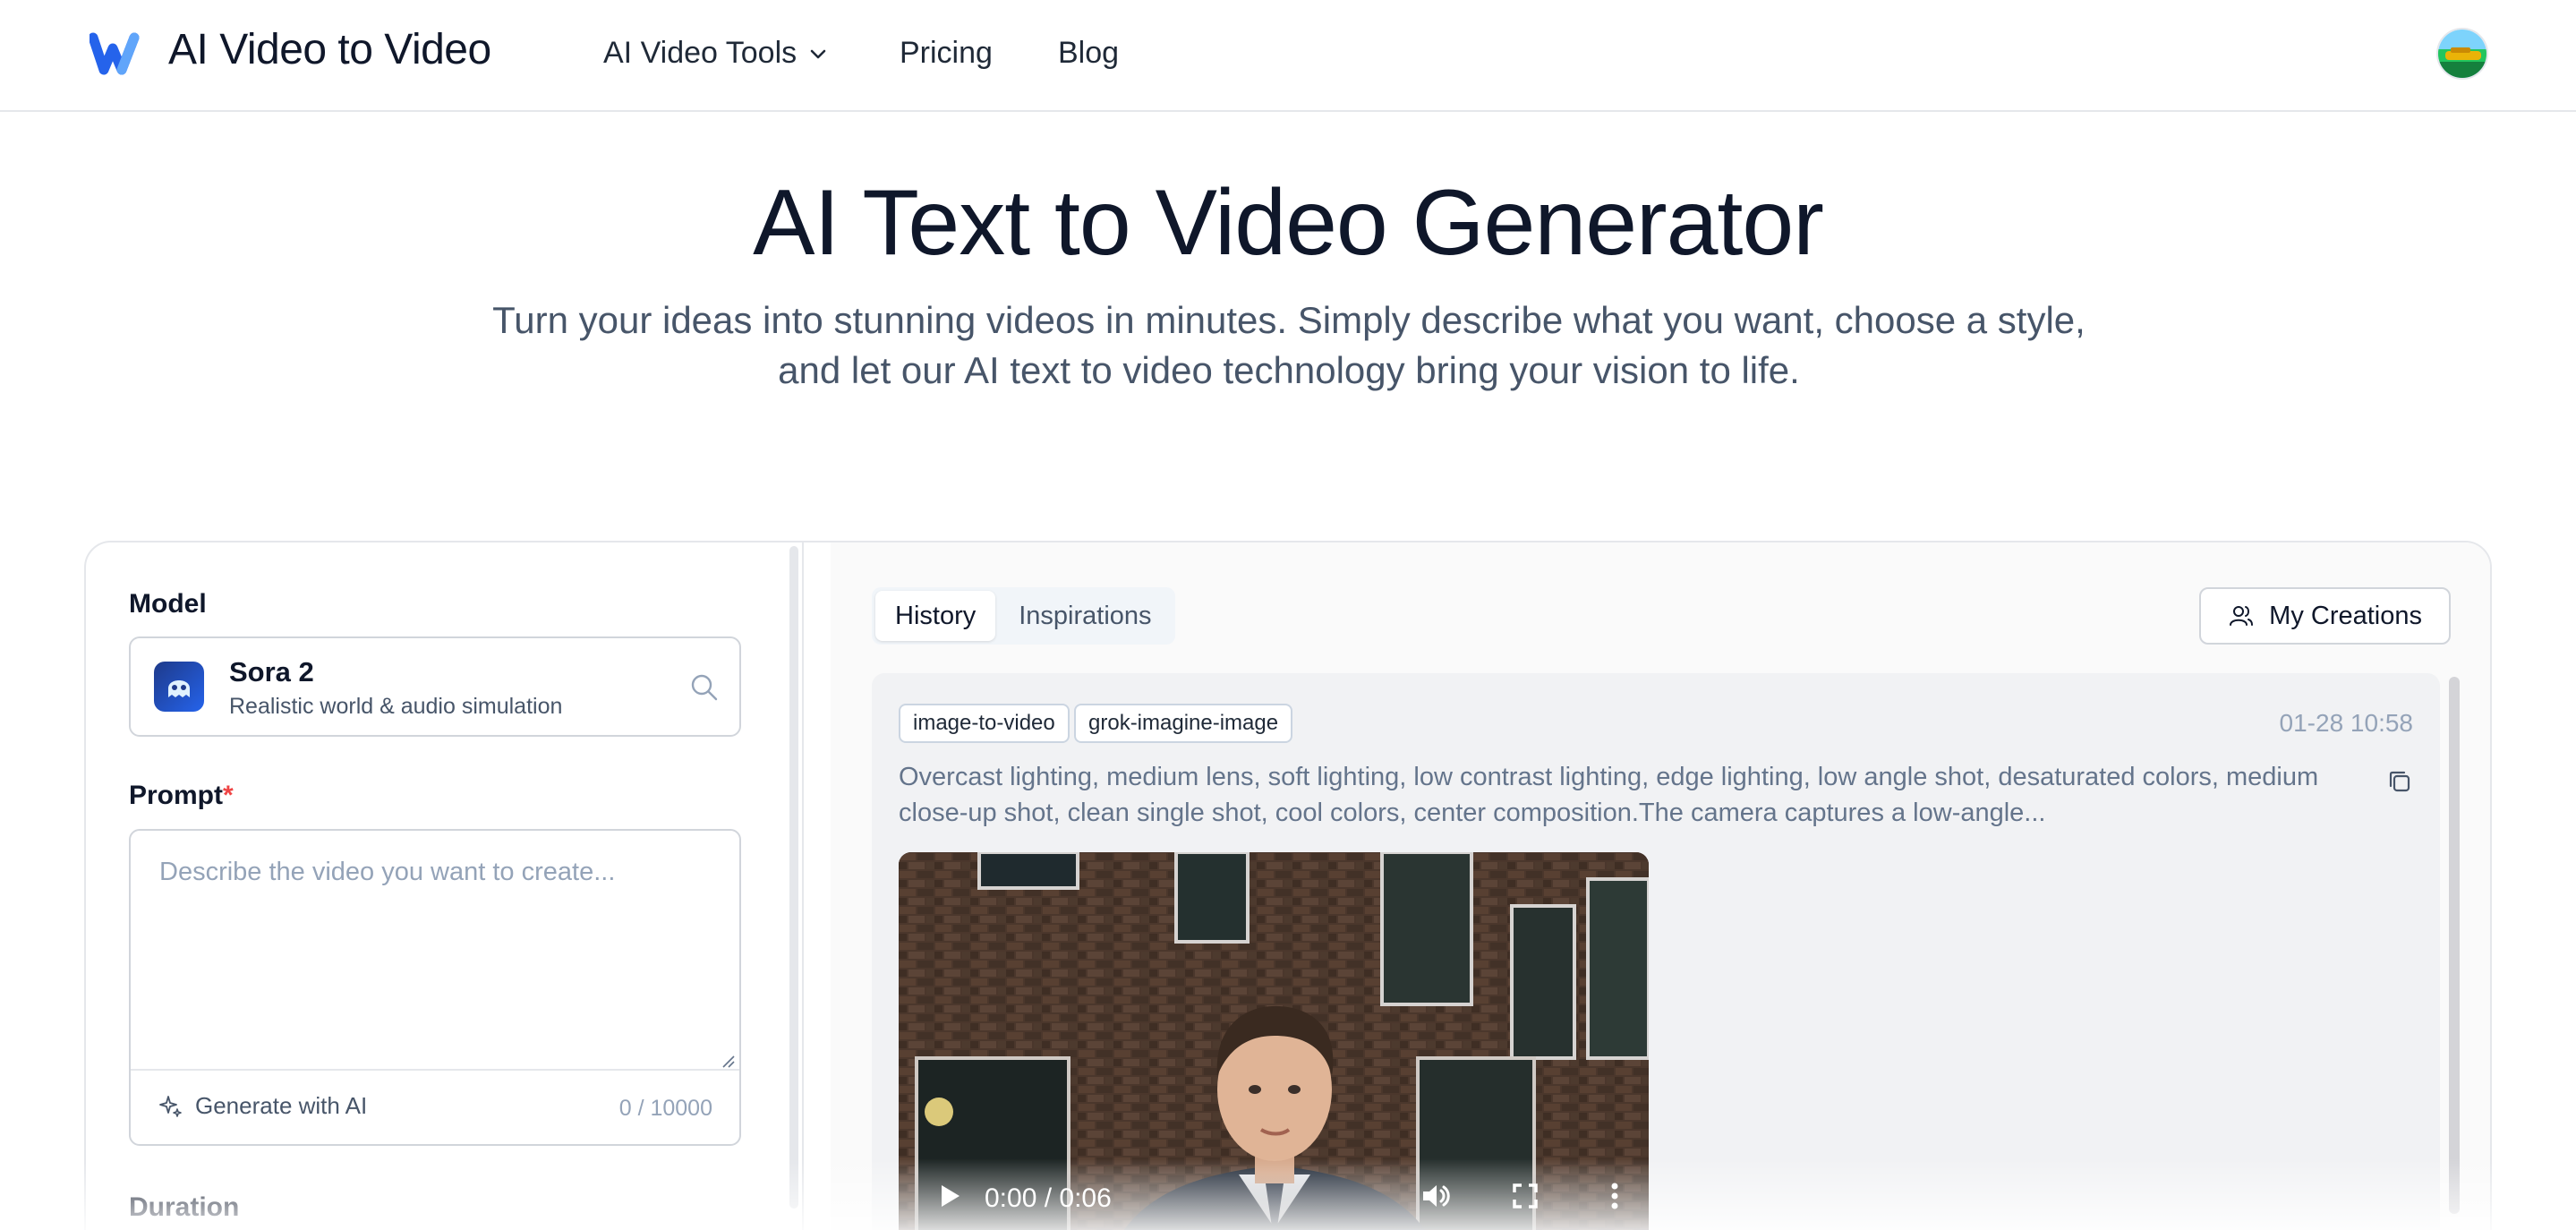 The width and height of the screenshot is (2576, 1230). I want to click on nav-pricing: Pricing, so click(946, 53).